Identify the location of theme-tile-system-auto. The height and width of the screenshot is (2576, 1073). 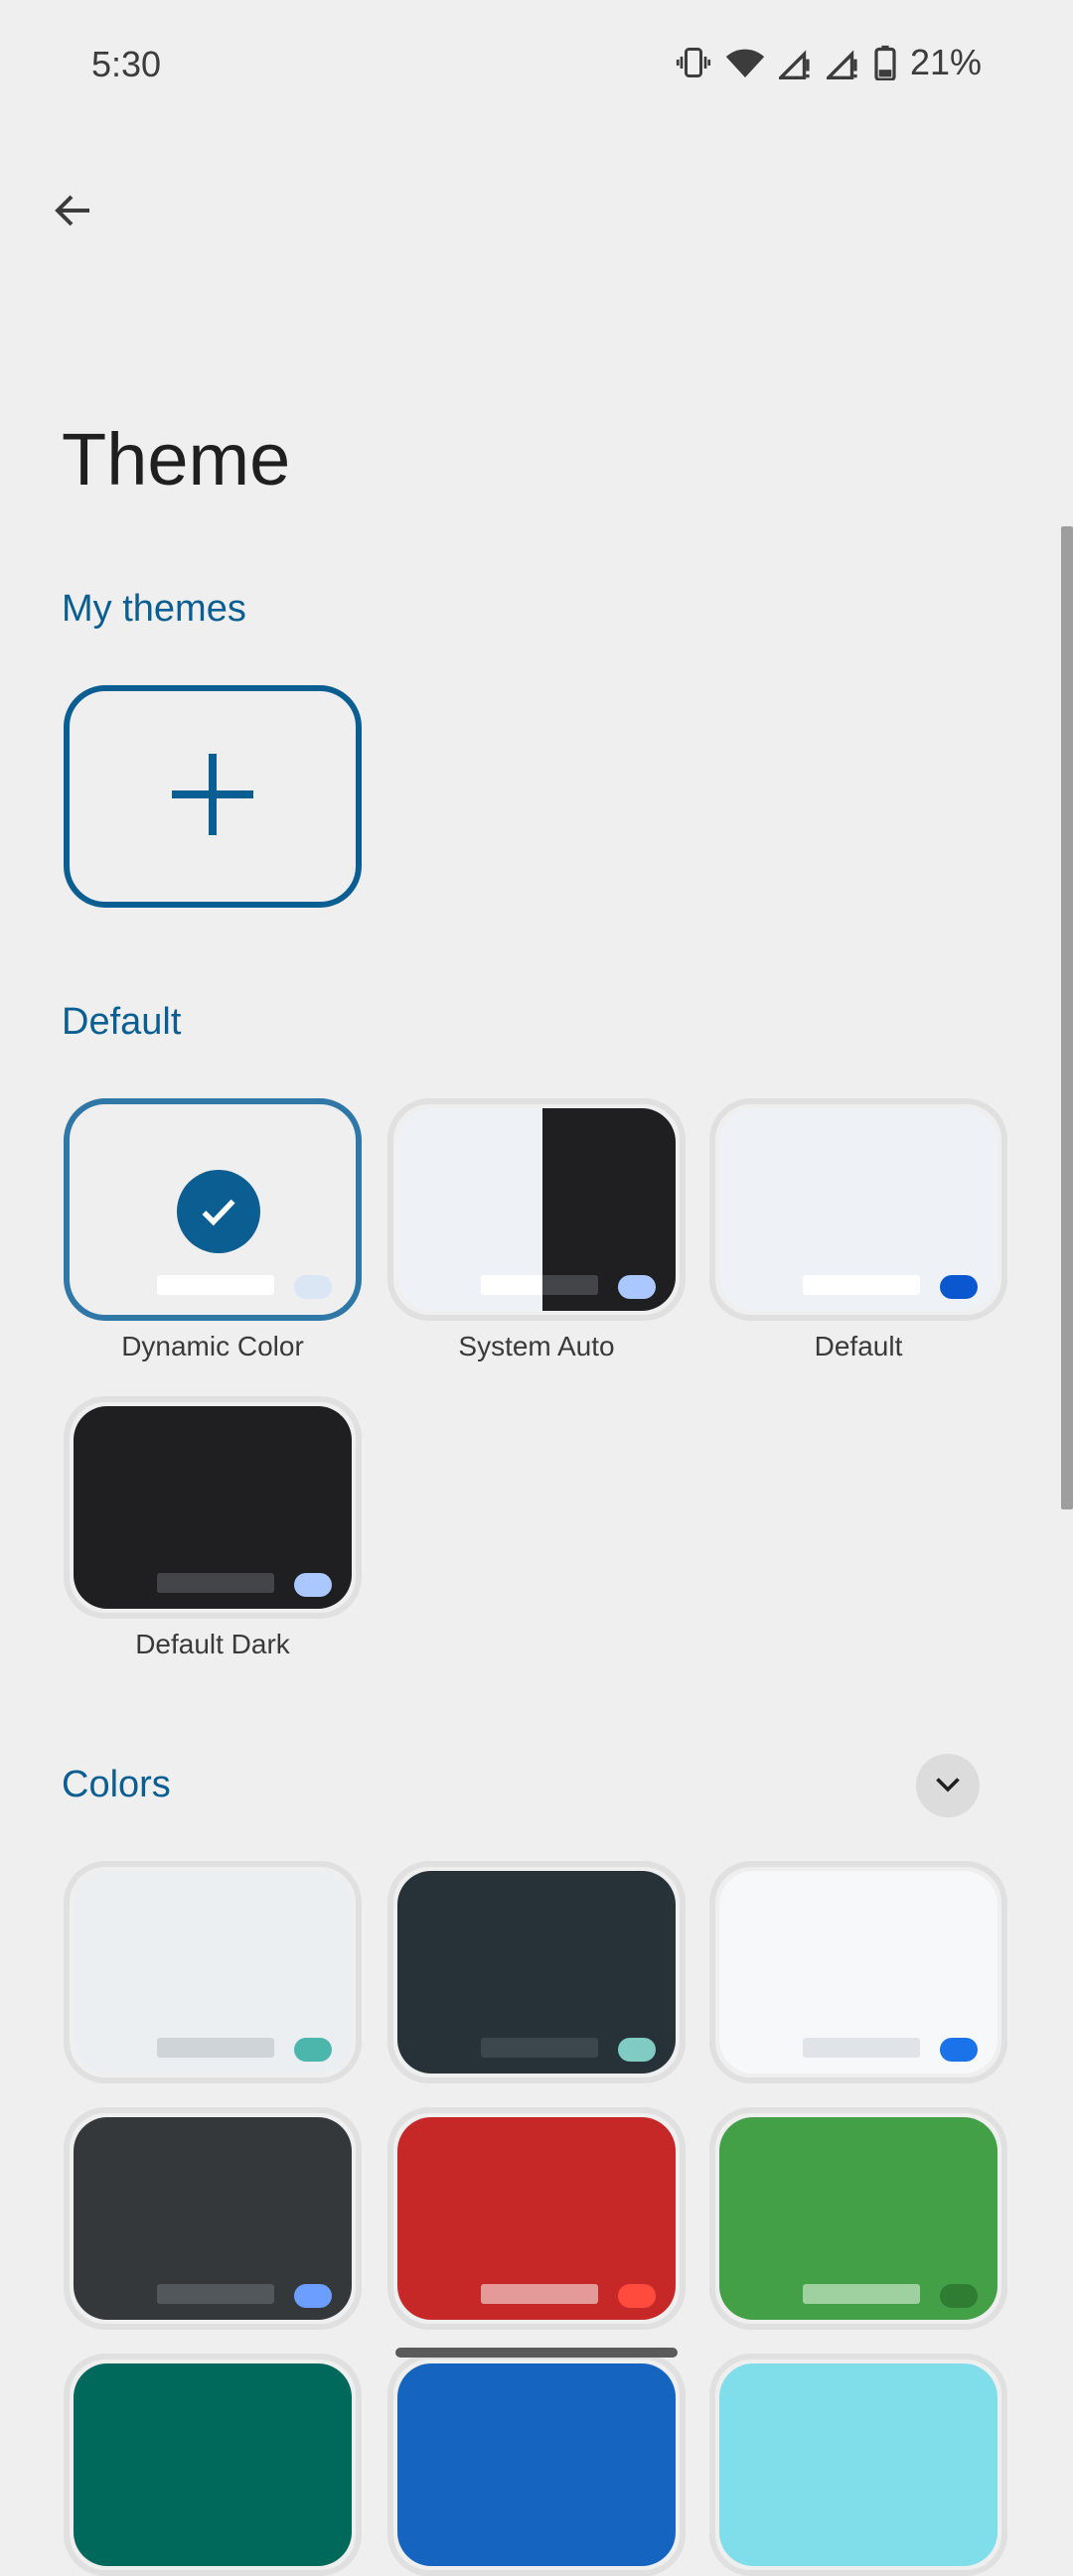
(536, 1210).